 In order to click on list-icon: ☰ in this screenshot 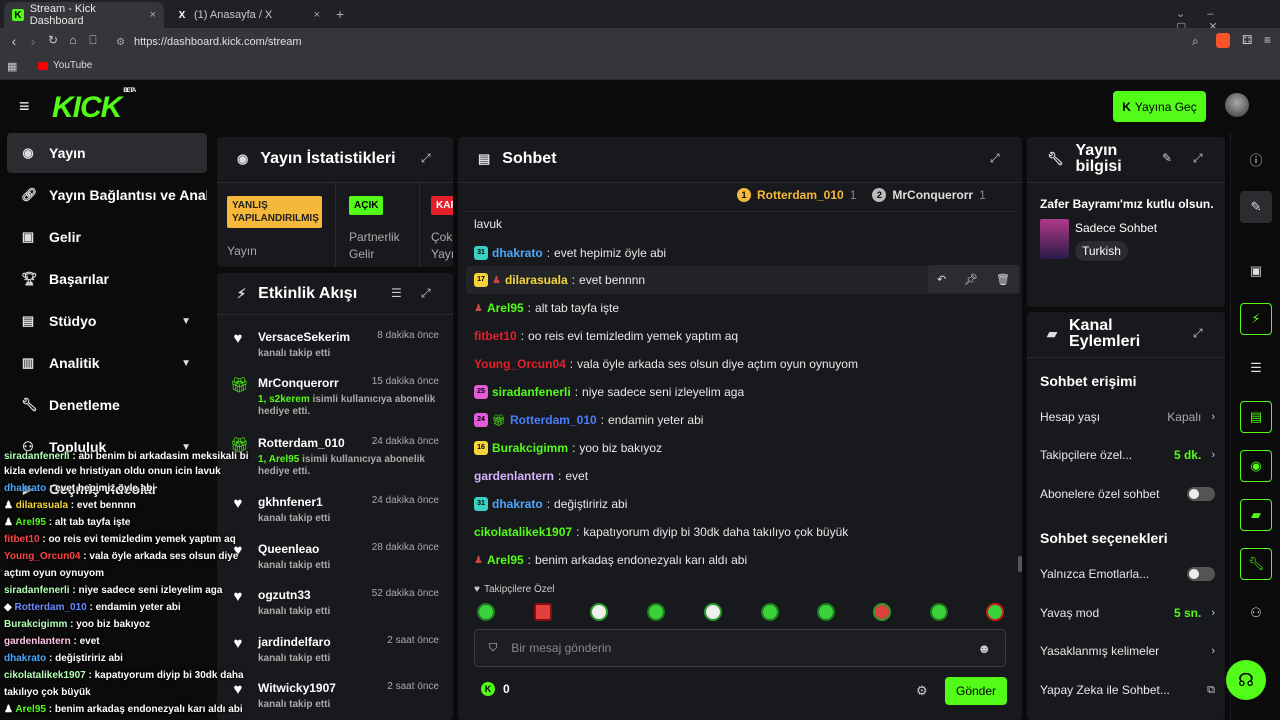, I will do `click(1256, 368)`.